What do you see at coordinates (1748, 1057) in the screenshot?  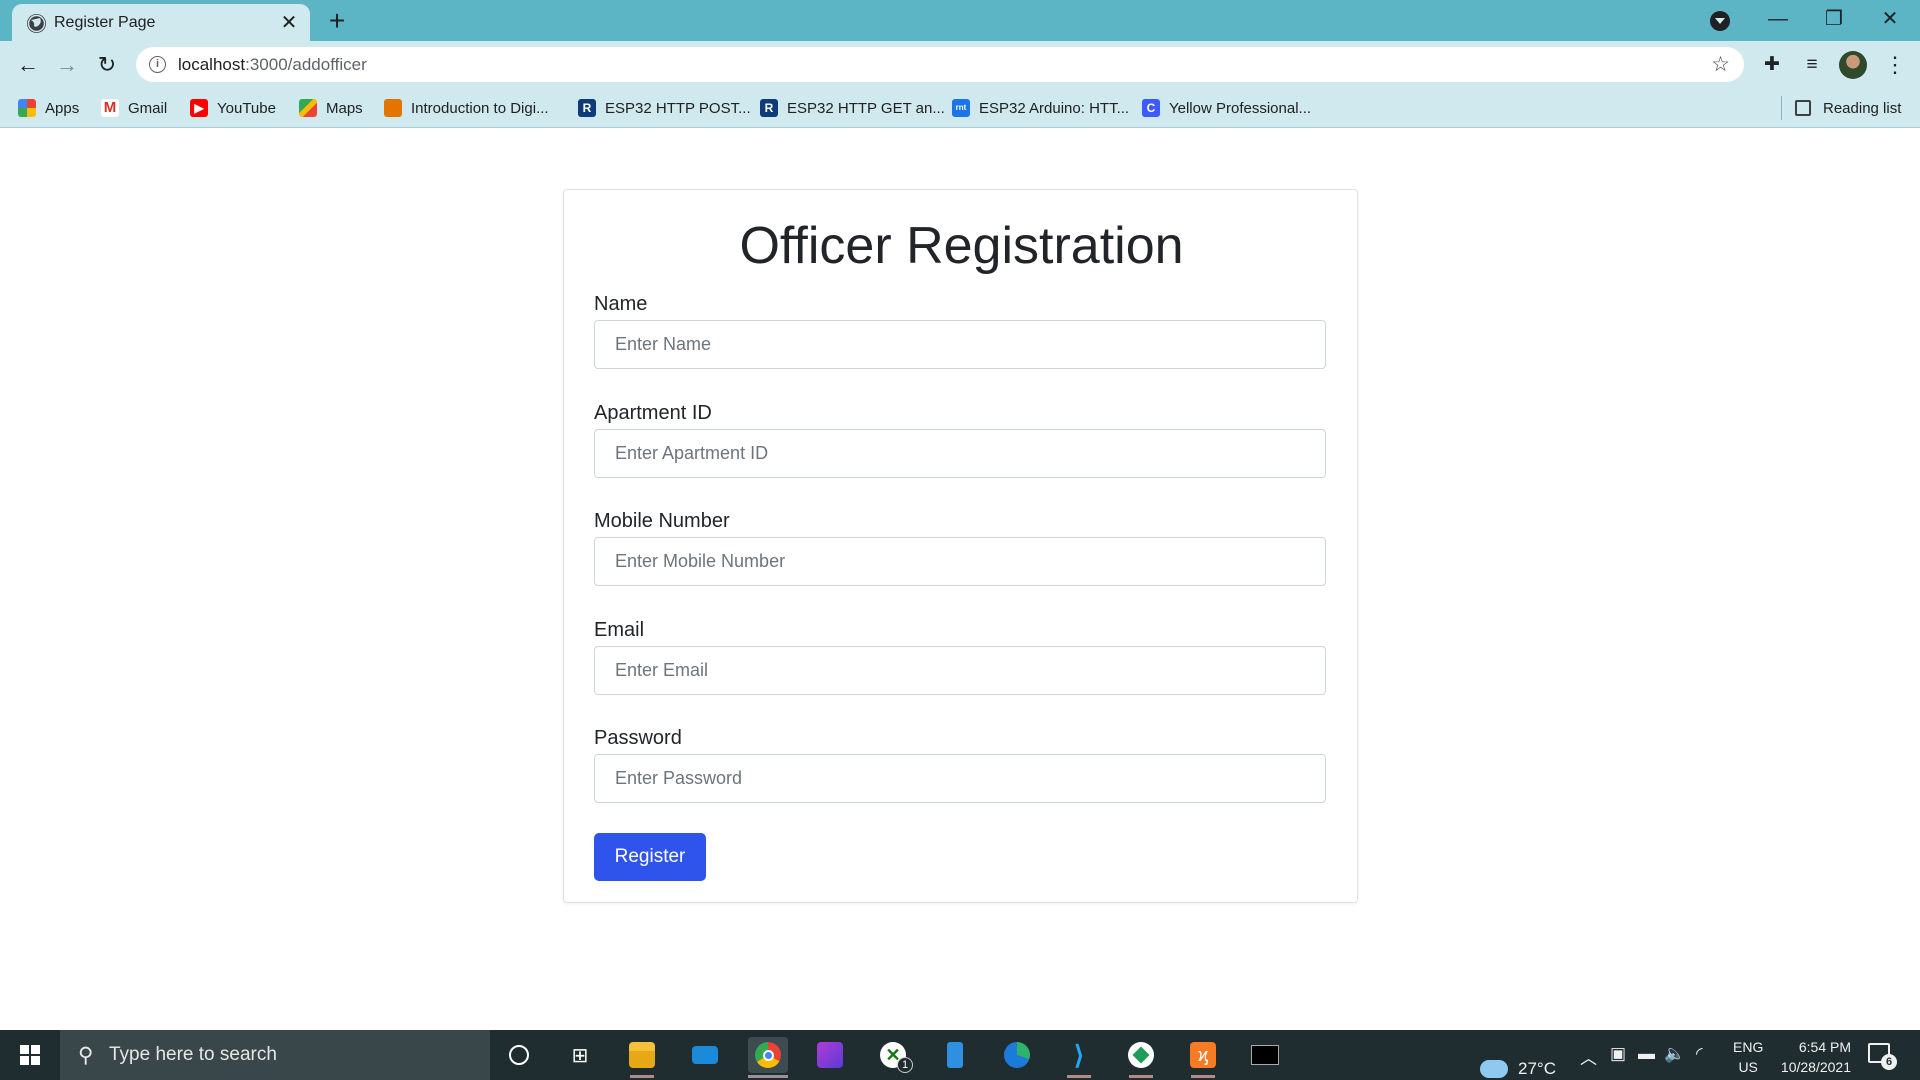 I see `input-language: ENG US` at bounding box center [1748, 1057].